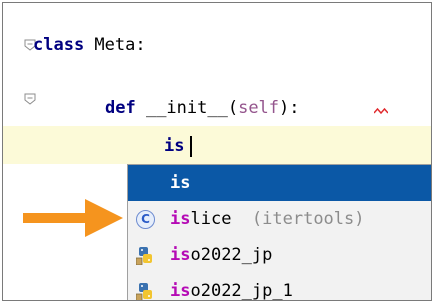  Describe the element at coordinates (211, 219) in the screenshot. I see `completion-item-rest: lice` at that location.